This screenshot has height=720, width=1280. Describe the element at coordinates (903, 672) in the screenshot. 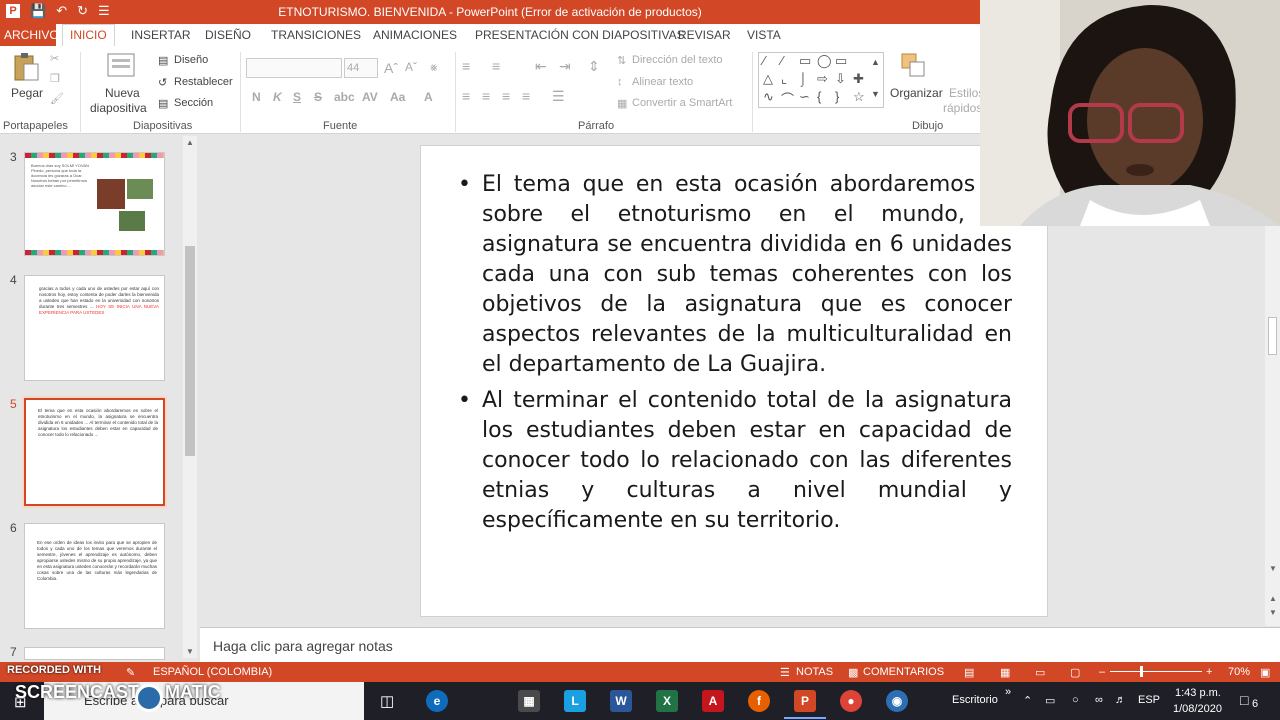

I see `comments-button: COMENTARIOS` at that location.